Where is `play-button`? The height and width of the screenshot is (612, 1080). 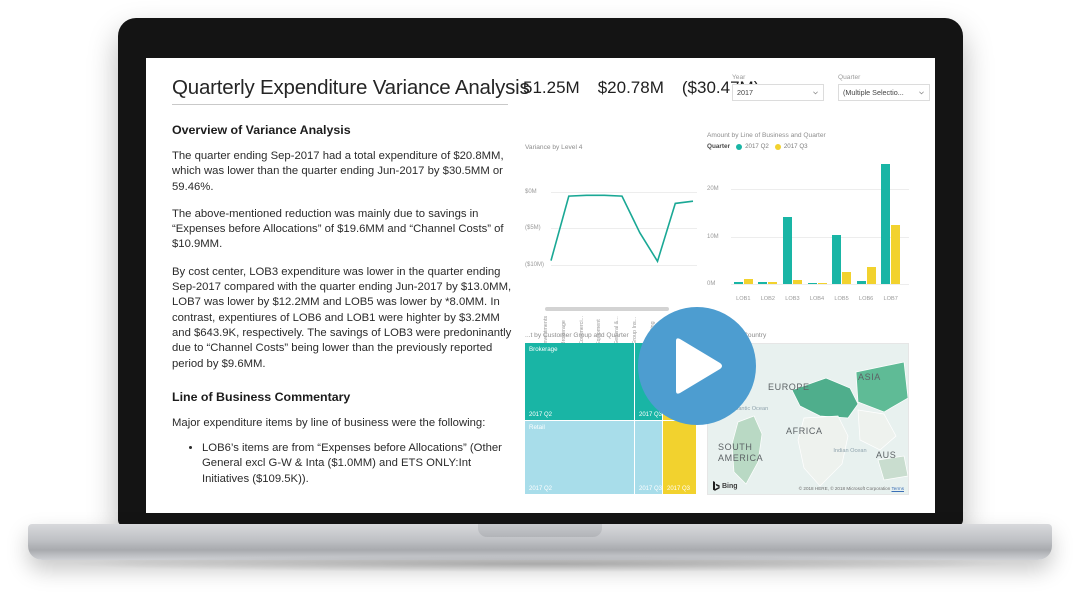
play-button is located at coordinates (697, 366).